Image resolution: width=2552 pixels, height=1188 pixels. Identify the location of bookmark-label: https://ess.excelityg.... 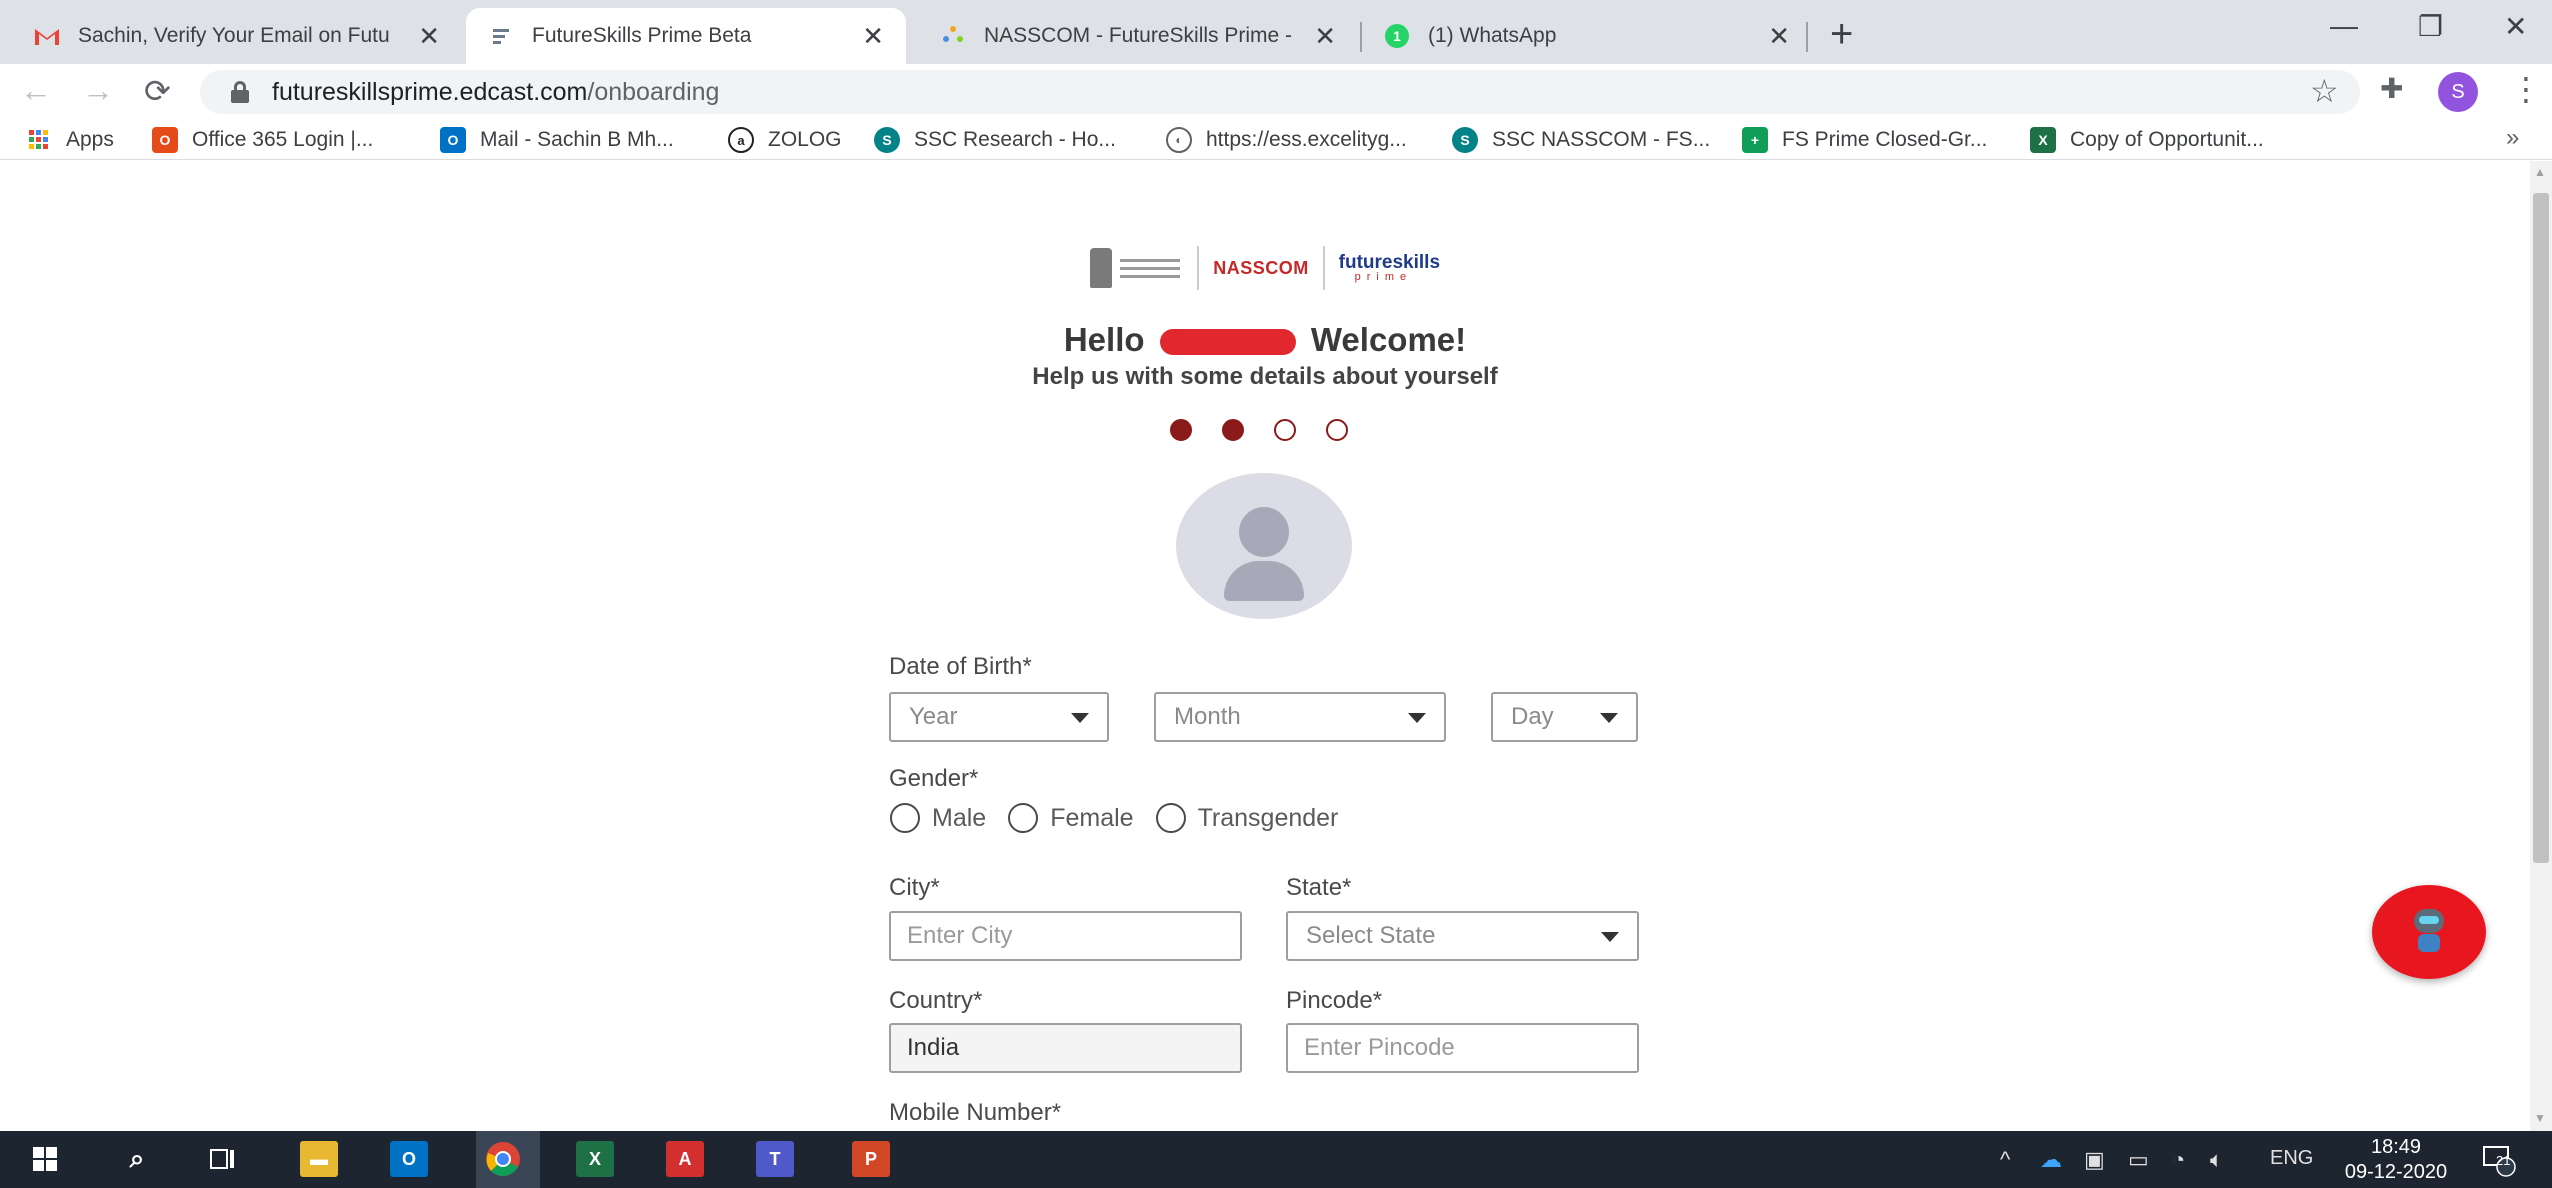
(1306, 139).